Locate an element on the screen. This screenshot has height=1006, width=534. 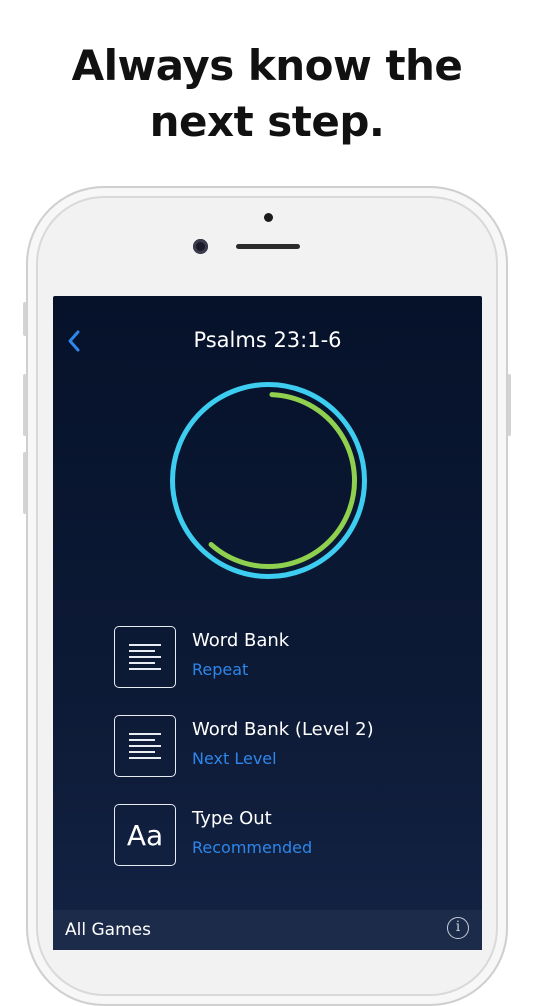
progress-ring-outer is located at coordinates (268, 480).